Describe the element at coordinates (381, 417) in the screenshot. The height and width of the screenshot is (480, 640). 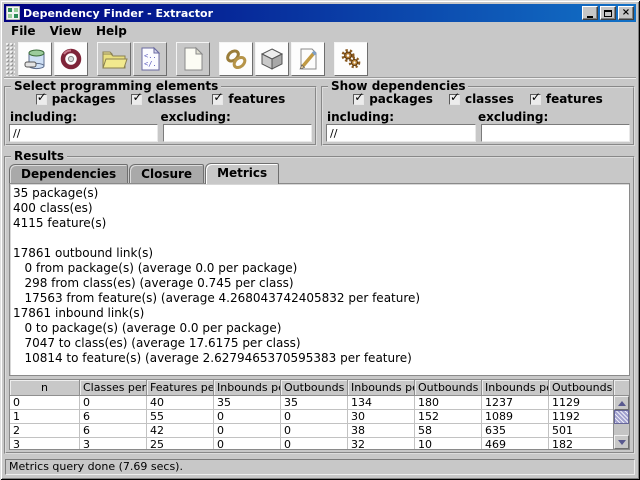
I see `table-cell: 30` at that location.